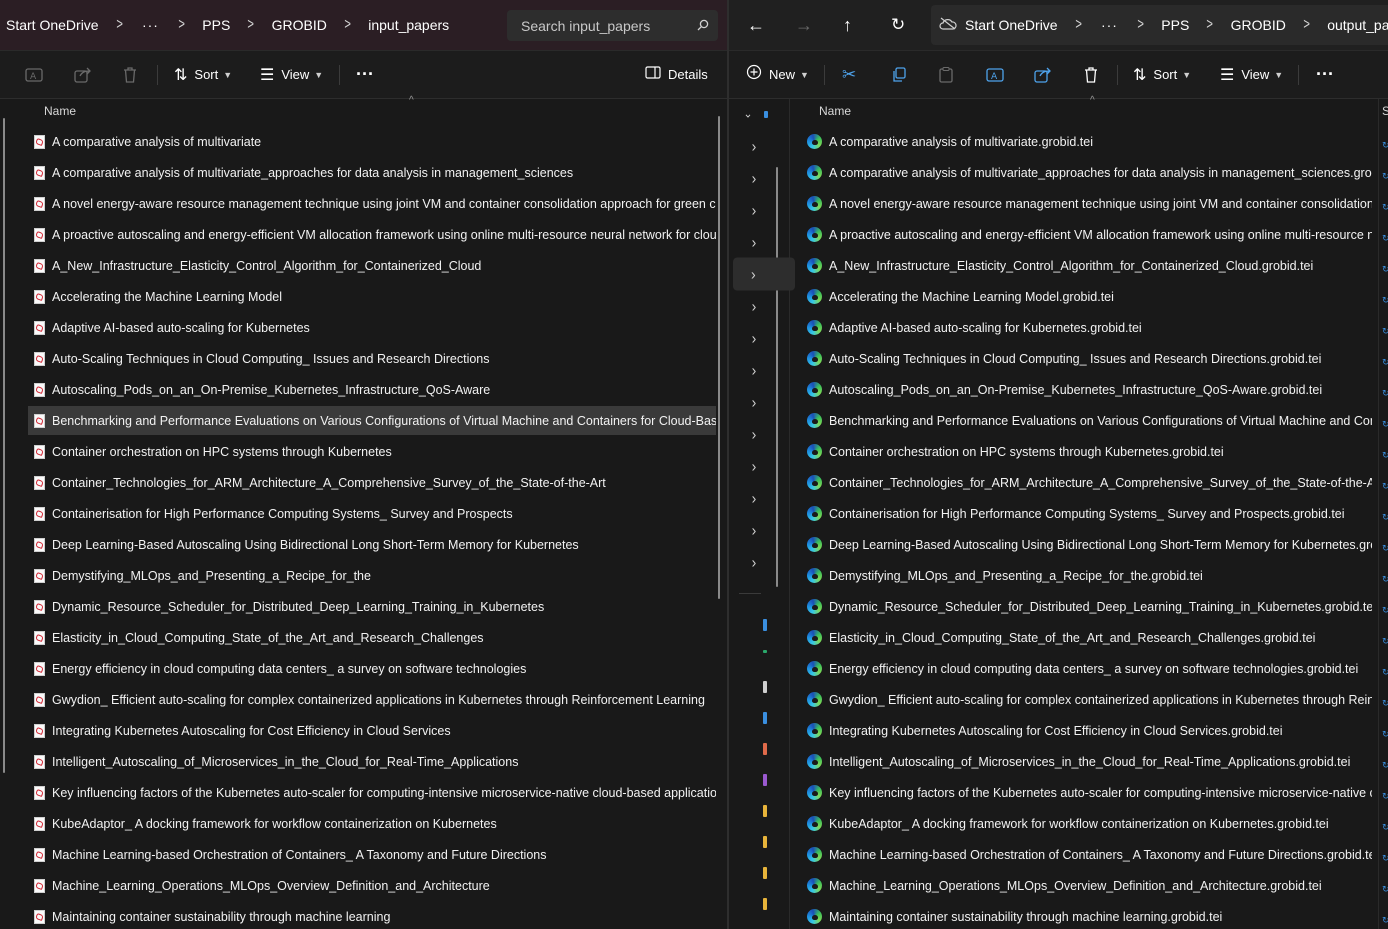 The image size is (1388, 929). What do you see at coordinates (719, 357) in the screenshot?
I see `file-list-scrollbar` at bounding box center [719, 357].